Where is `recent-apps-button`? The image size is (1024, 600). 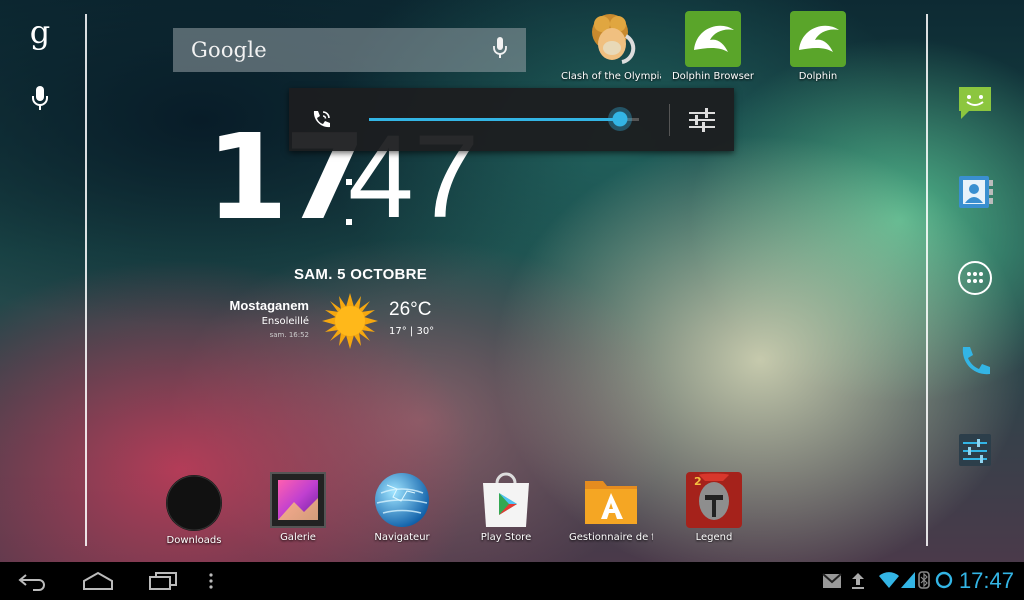 recent-apps-button is located at coordinates (163, 583).